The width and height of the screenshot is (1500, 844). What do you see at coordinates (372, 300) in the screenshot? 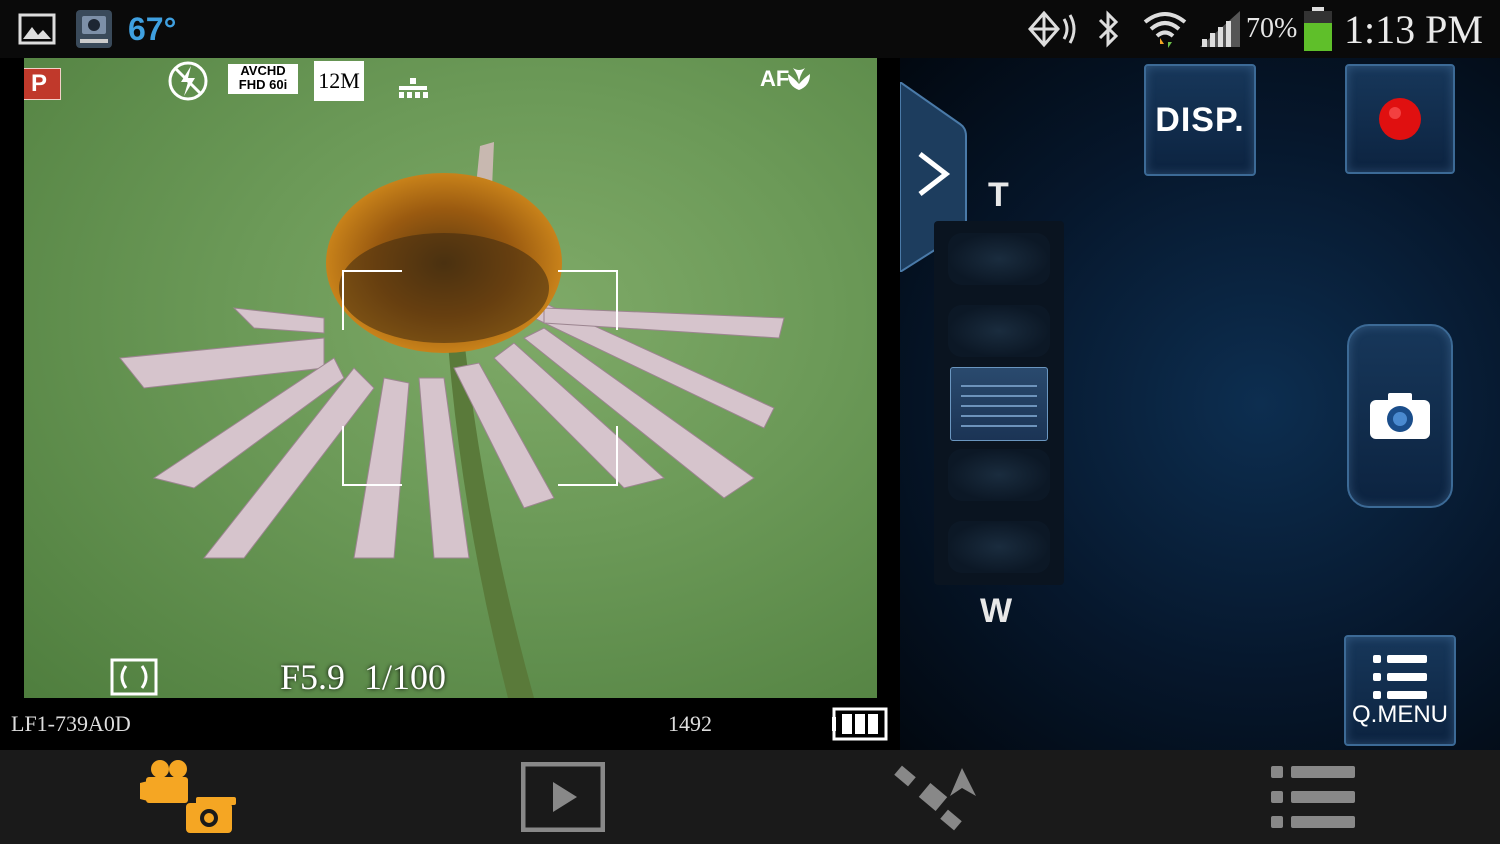
I see `focus-frame-corner-tl` at bounding box center [372, 300].